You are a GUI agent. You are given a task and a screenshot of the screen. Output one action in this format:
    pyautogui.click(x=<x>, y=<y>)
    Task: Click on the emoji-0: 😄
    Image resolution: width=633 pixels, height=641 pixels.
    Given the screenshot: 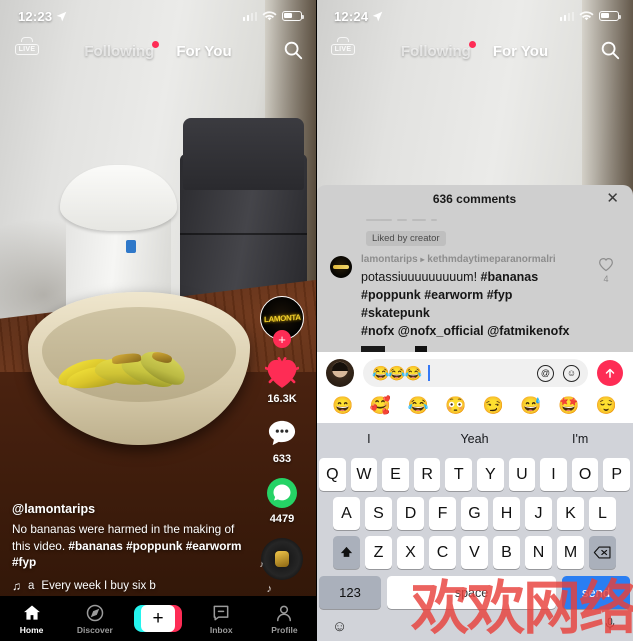 What is the action you would take?
    pyautogui.click(x=342, y=406)
    